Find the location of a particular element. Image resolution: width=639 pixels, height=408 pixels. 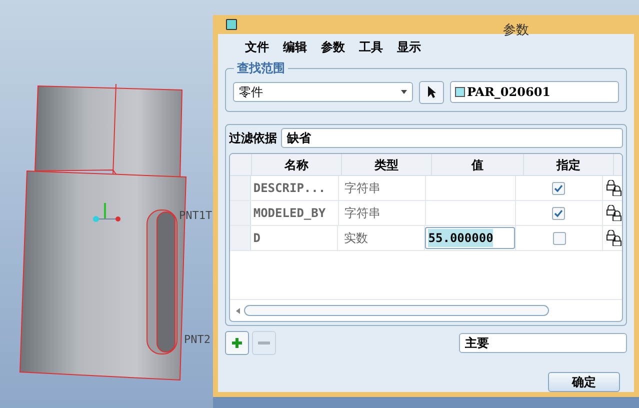

plus-icon is located at coordinates (237, 343).